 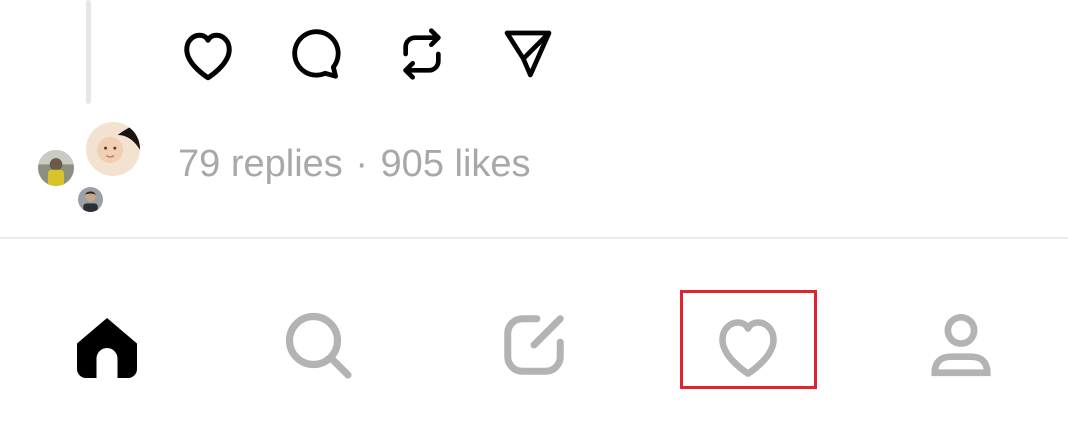 I want to click on nav-profile, so click(x=961, y=345).